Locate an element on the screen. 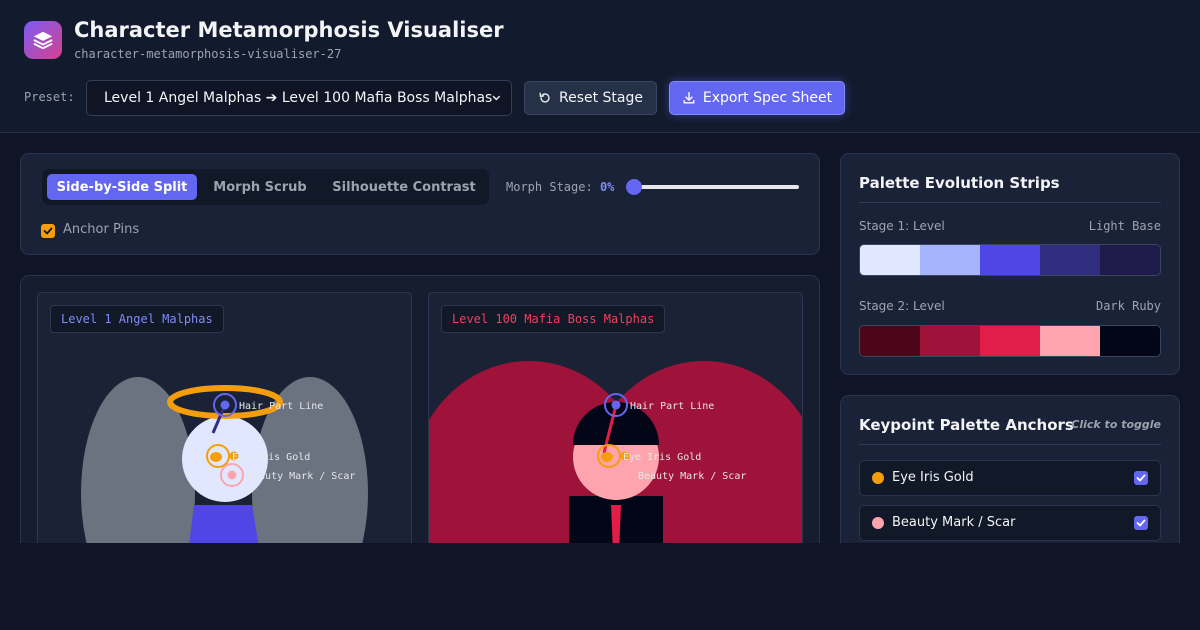 The image size is (1200, 630). palette-title: Palette Evolution Strips is located at coordinates (959, 183).